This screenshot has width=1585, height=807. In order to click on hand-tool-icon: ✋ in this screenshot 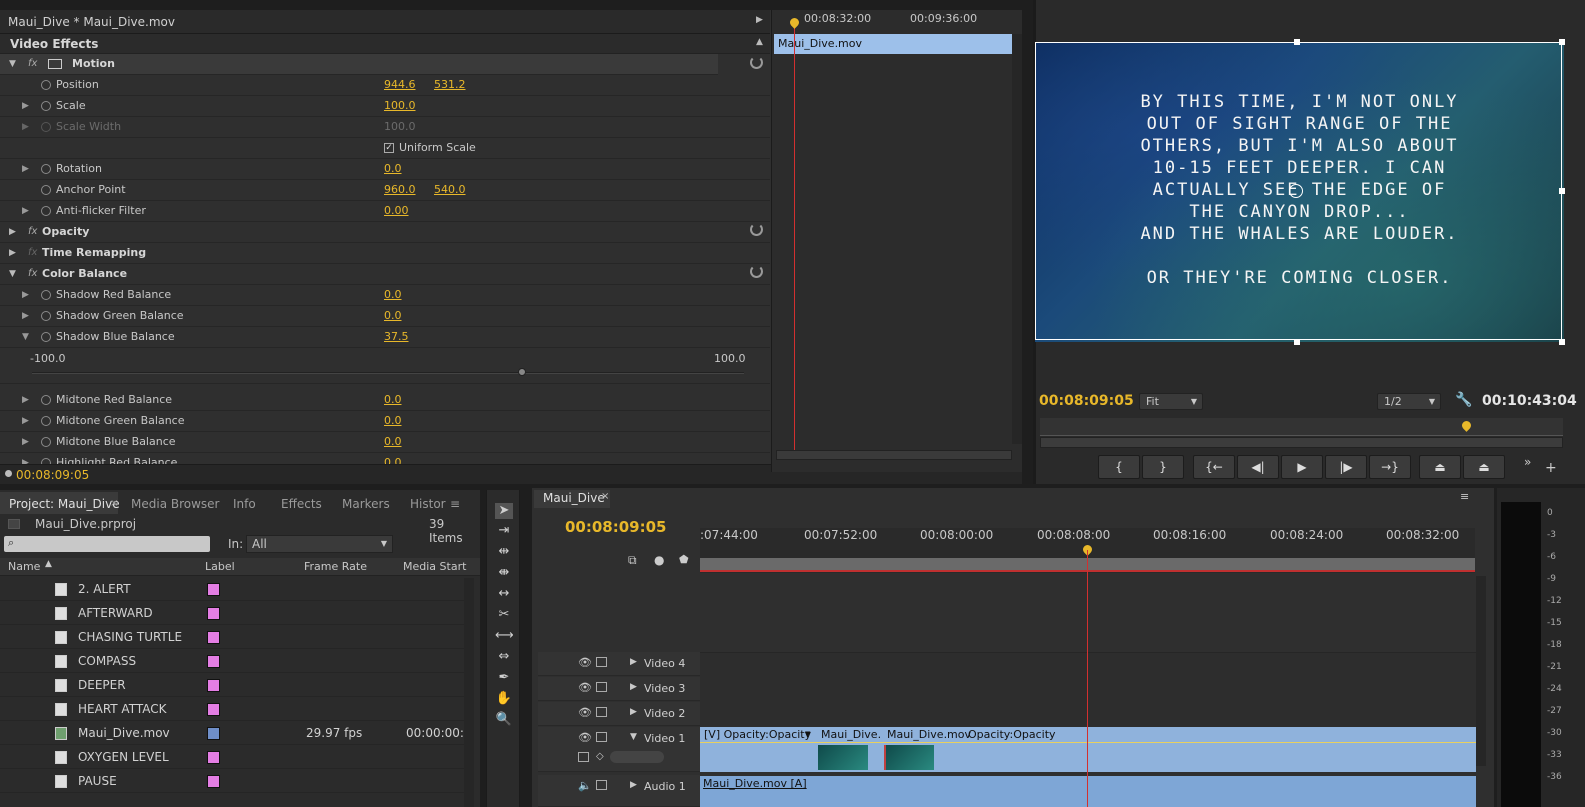, I will do `click(504, 699)`.